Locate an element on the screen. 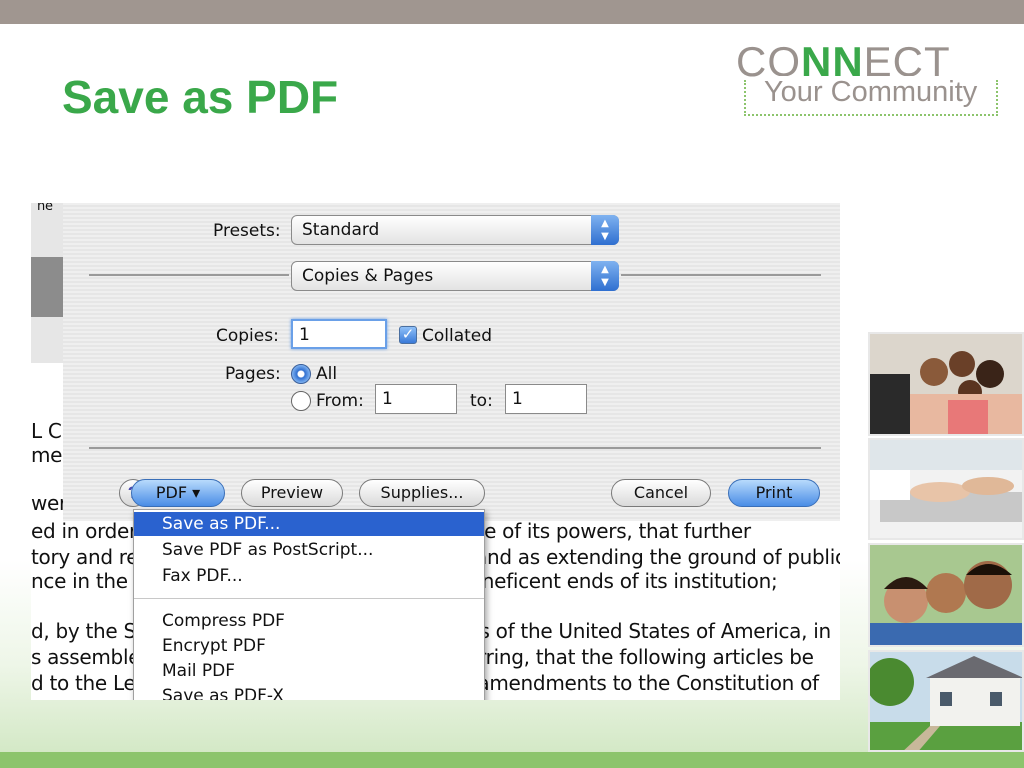 Image resolution: width=1024 pixels, height=768 pixels. slide-title: Save as PDF is located at coordinates (200, 97).